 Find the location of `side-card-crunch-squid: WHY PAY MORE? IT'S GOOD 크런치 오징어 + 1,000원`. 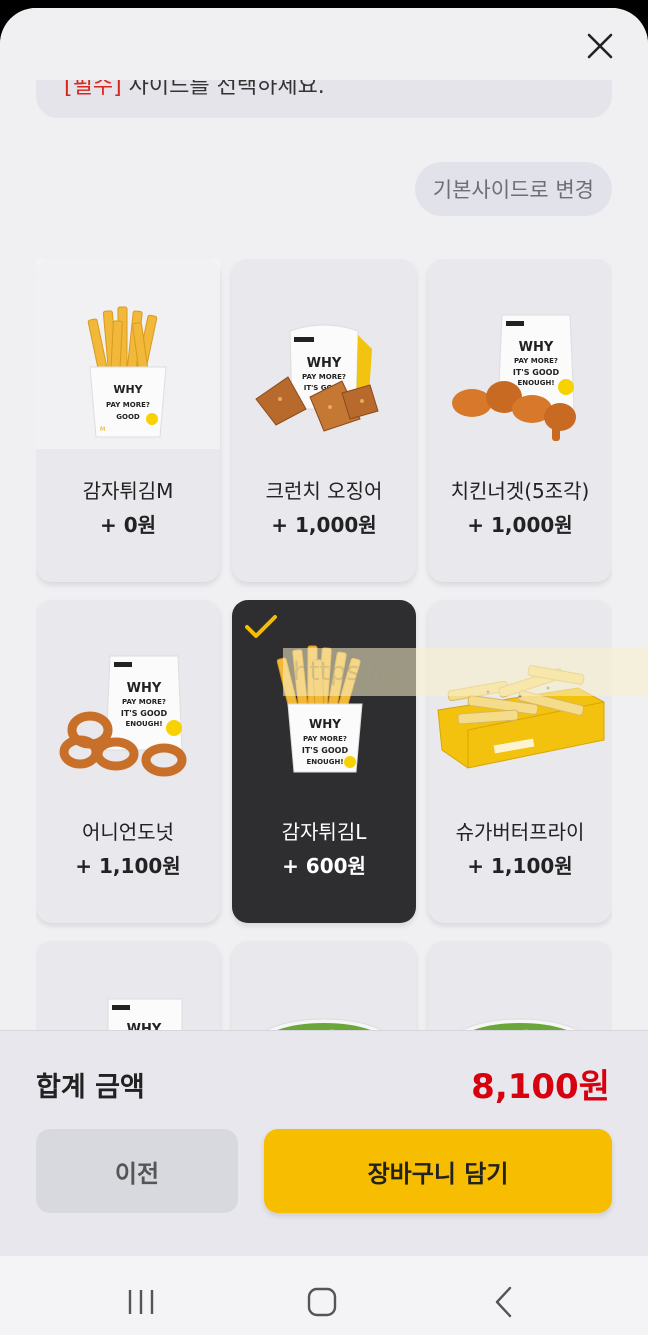

side-card-crunch-squid: WHY PAY MORE? IT'S GOOD 크런치 오징어 + 1,000원 is located at coordinates (324, 420).